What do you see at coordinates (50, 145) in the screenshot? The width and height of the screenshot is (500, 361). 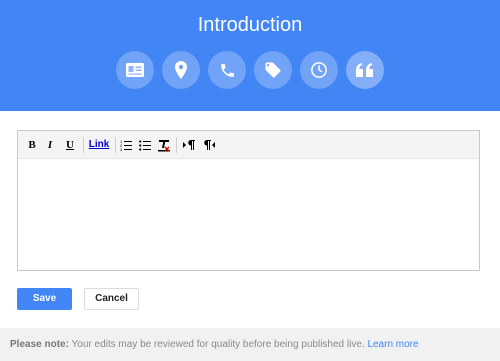 I see `italic-button: I` at bounding box center [50, 145].